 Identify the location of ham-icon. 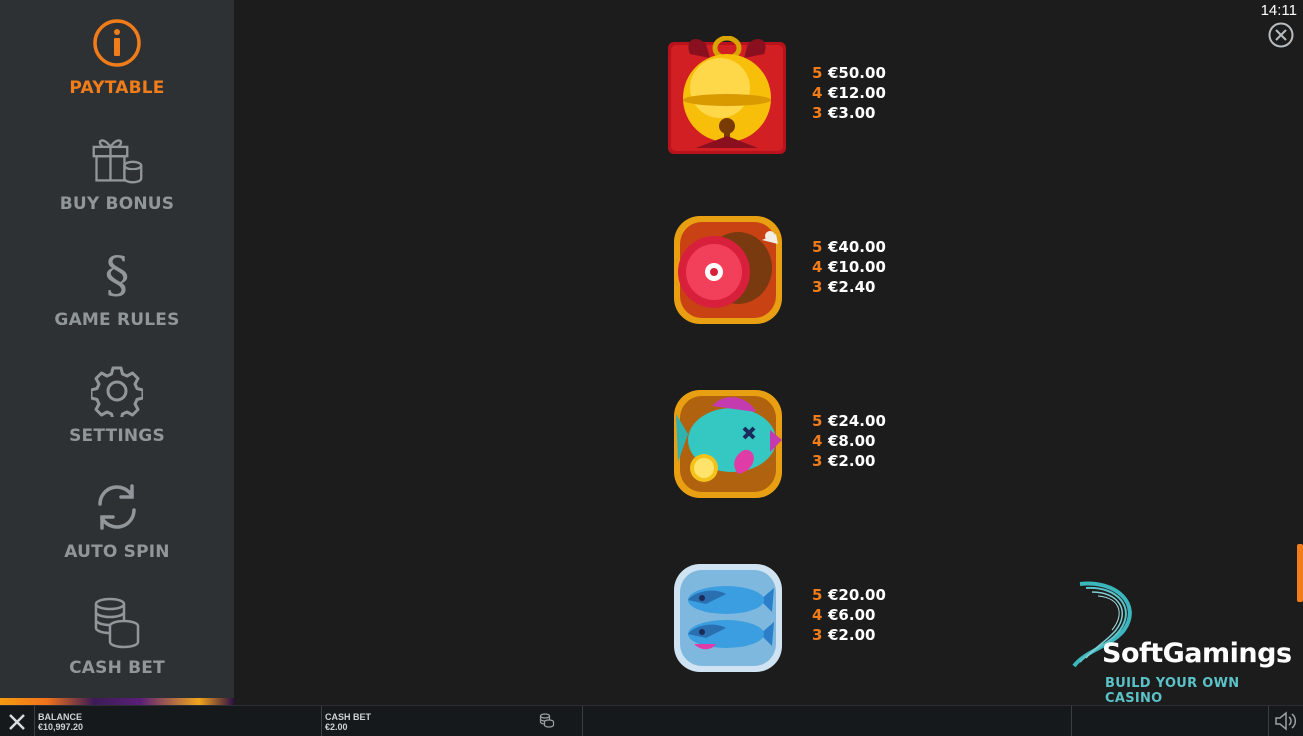
(727, 271).